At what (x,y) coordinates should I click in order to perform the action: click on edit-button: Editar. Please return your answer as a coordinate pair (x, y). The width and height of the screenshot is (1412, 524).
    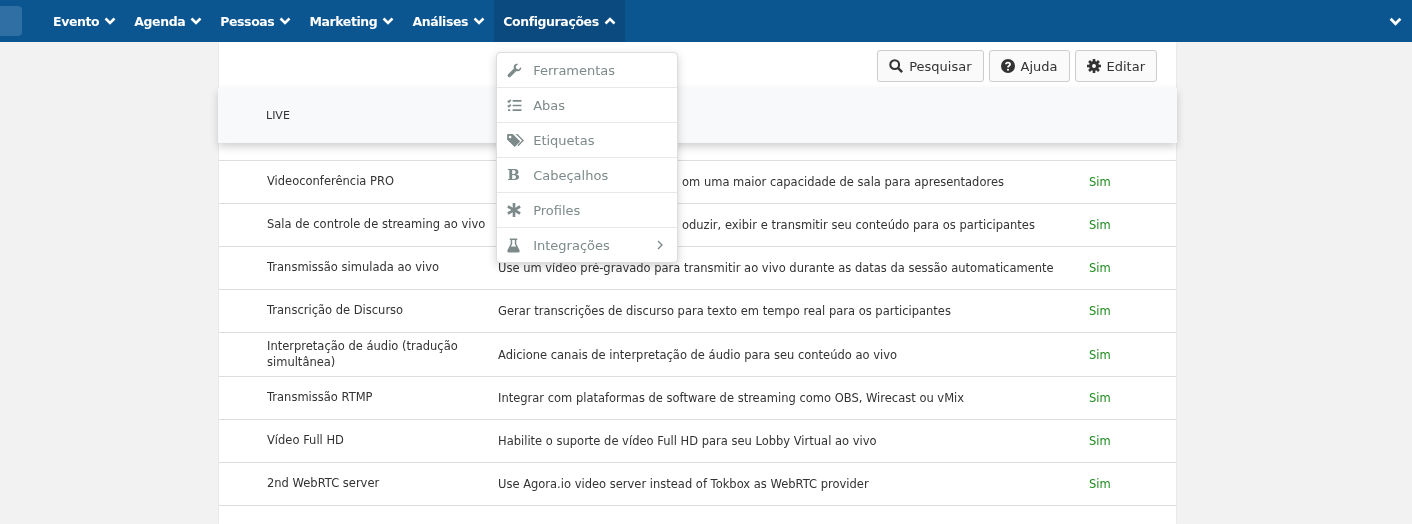
    Looking at the image, I should click on (1115, 66).